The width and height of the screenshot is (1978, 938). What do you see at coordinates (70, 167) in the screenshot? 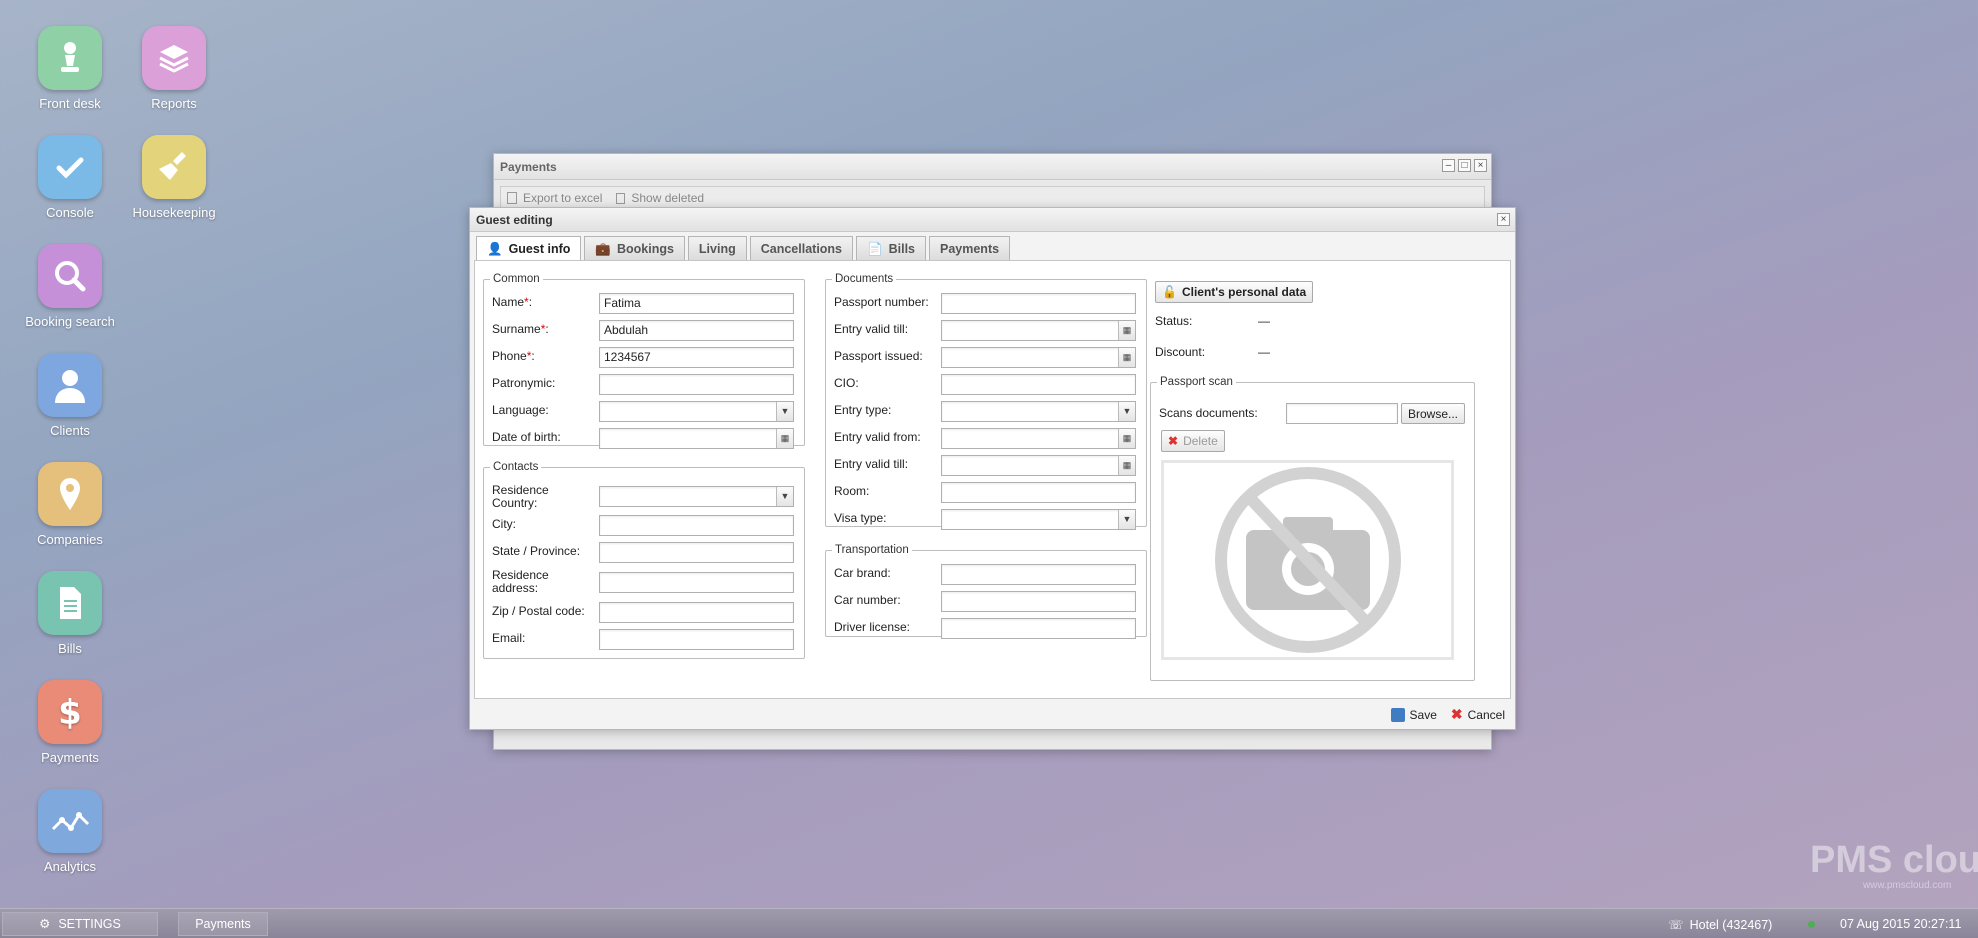
I see `check-icon` at bounding box center [70, 167].